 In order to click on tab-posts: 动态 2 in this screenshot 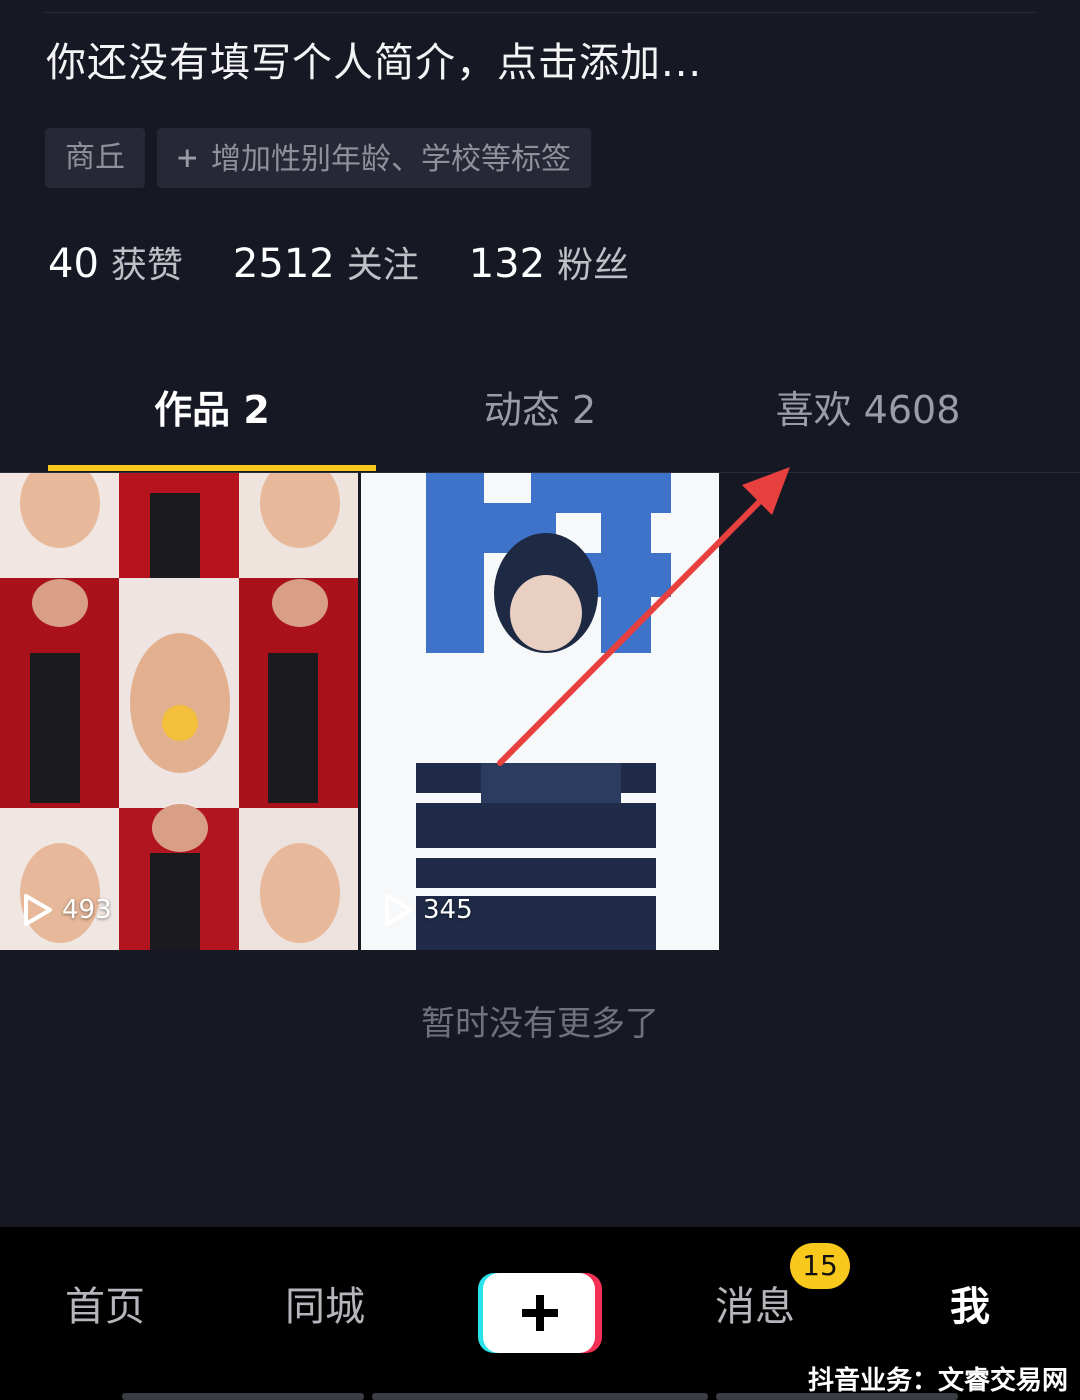, I will do `click(540, 410)`.